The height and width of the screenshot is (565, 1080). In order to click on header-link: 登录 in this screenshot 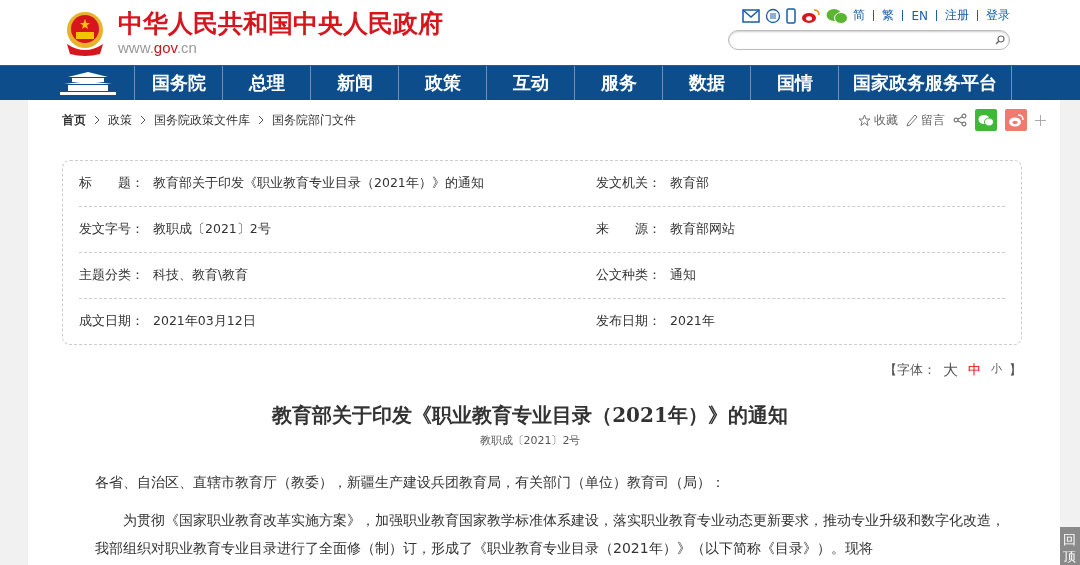, I will do `click(998, 15)`.